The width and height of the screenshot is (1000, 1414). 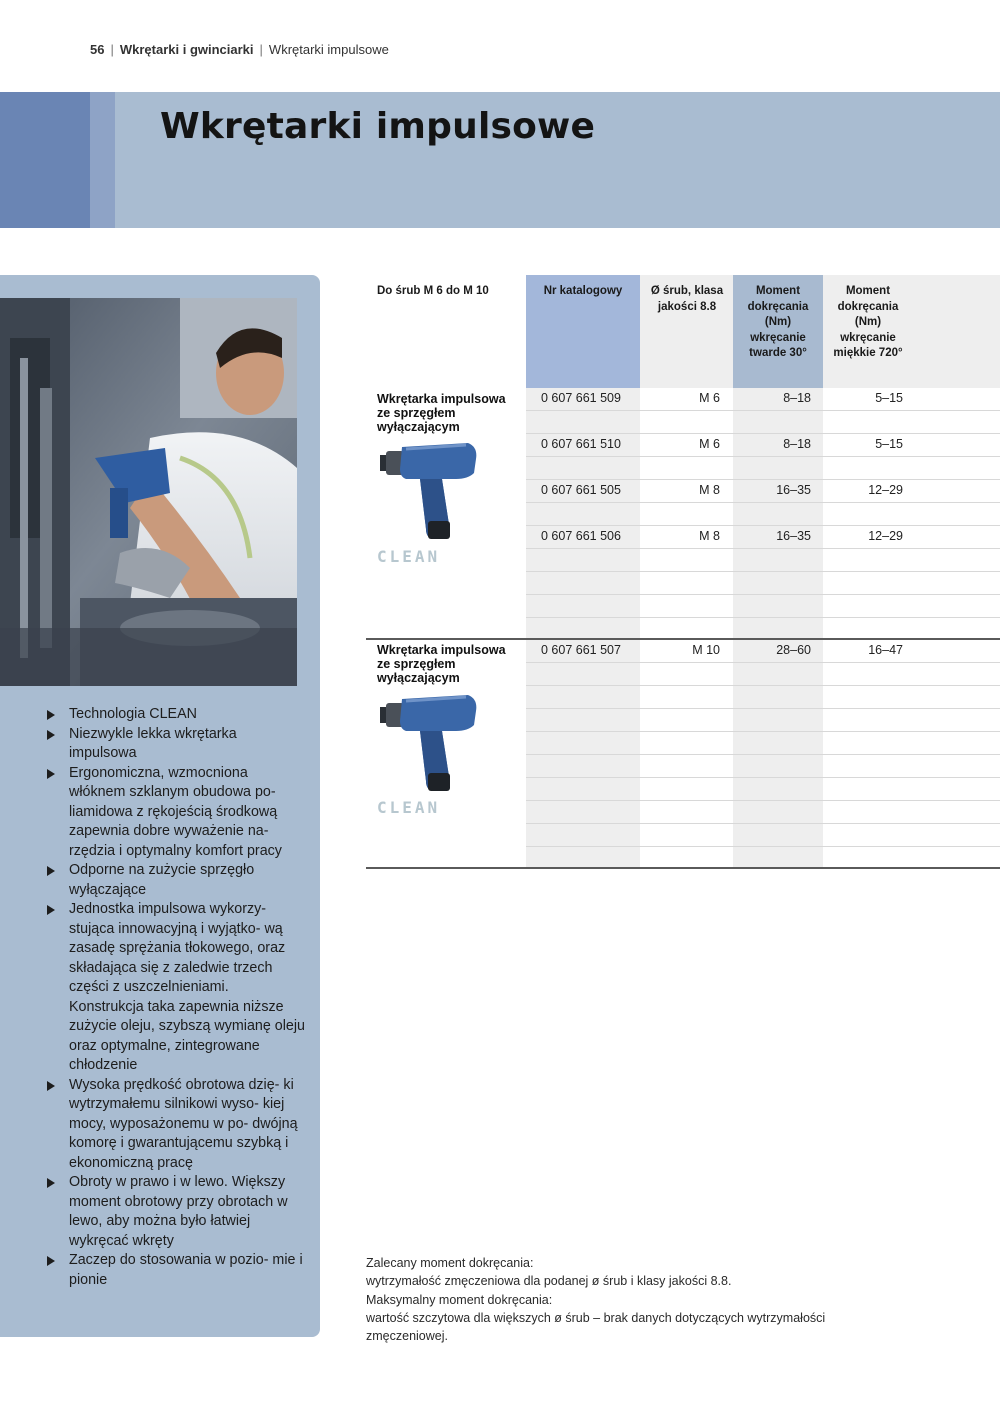 What do you see at coordinates (581, 650) in the screenshot?
I see `catalog-number: 0 607 661 507` at bounding box center [581, 650].